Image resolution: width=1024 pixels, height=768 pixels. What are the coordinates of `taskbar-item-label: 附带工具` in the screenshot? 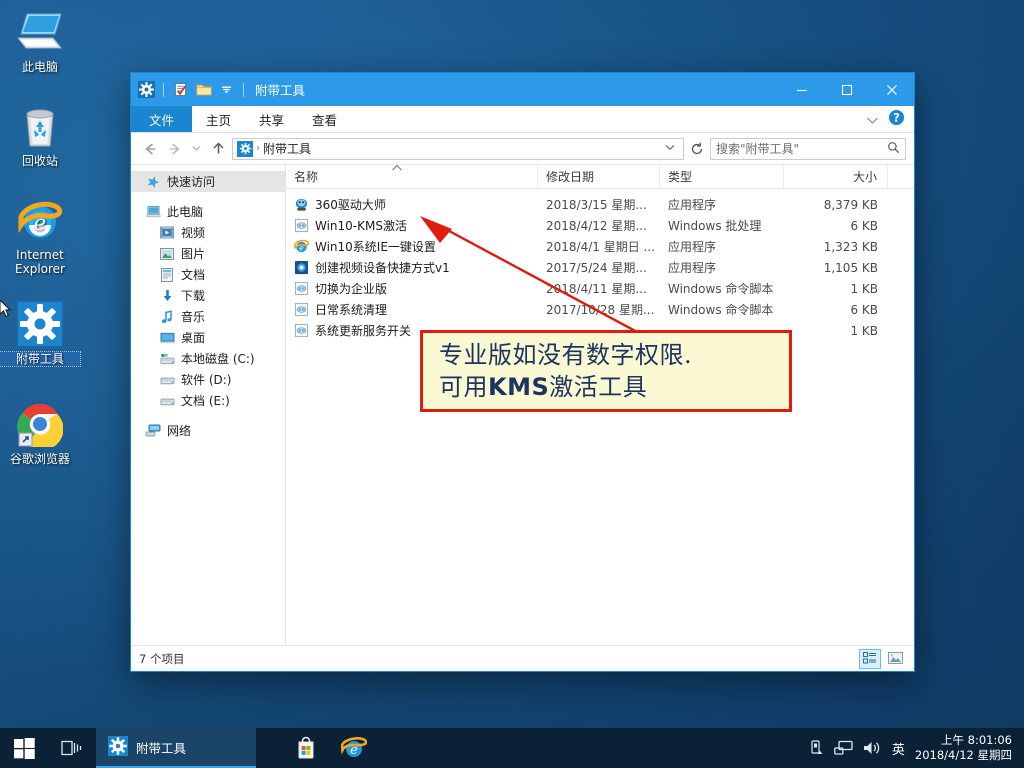 It's located at (161, 748).